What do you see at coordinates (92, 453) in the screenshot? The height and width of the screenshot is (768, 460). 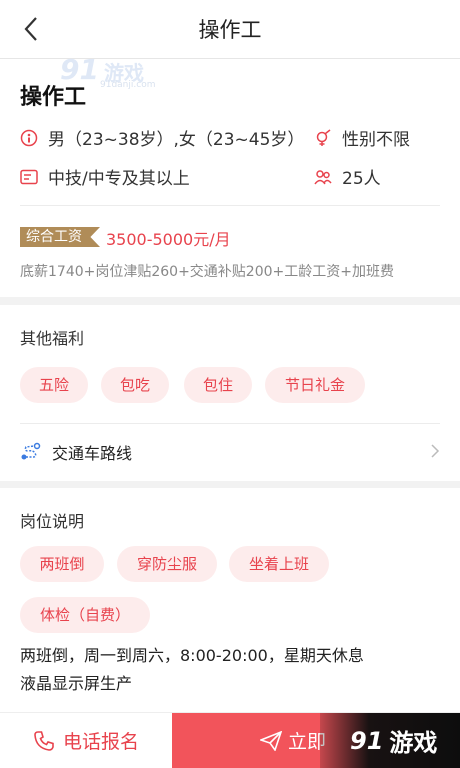 I see `bus-route-label: 交通车路线` at bounding box center [92, 453].